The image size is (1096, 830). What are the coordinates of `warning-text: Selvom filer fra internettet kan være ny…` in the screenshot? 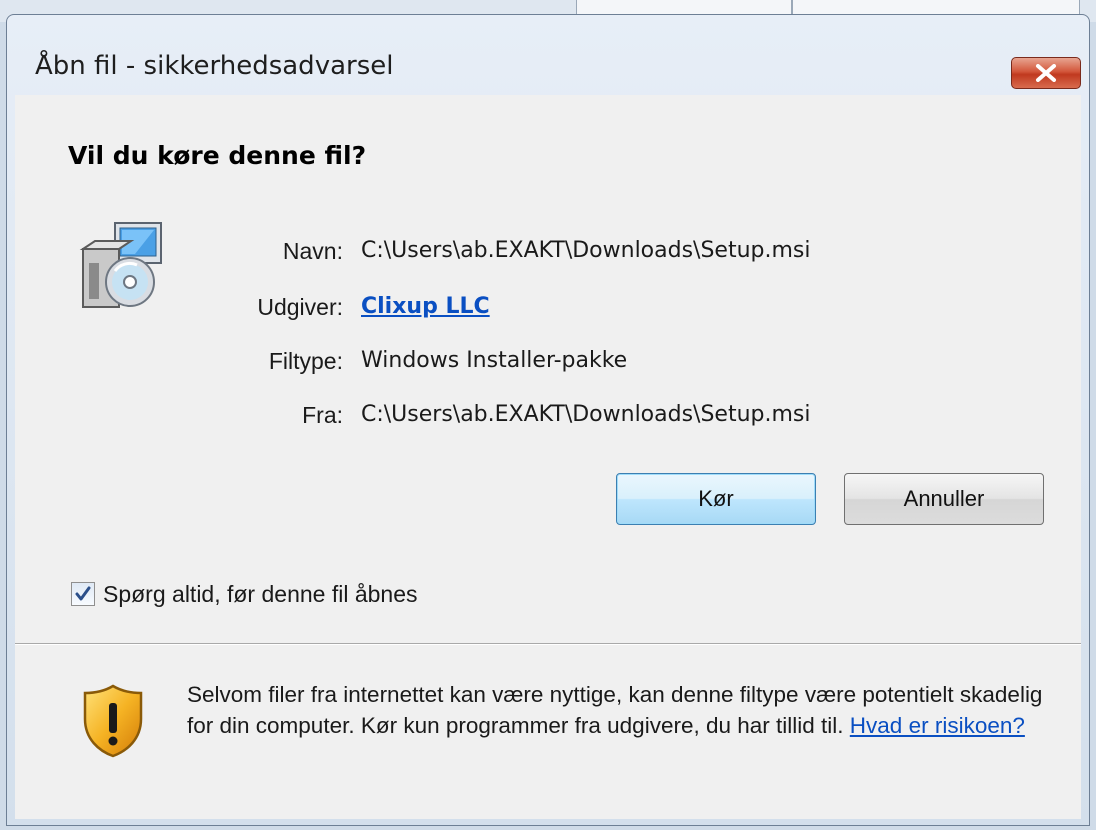 It's located at (627, 710).